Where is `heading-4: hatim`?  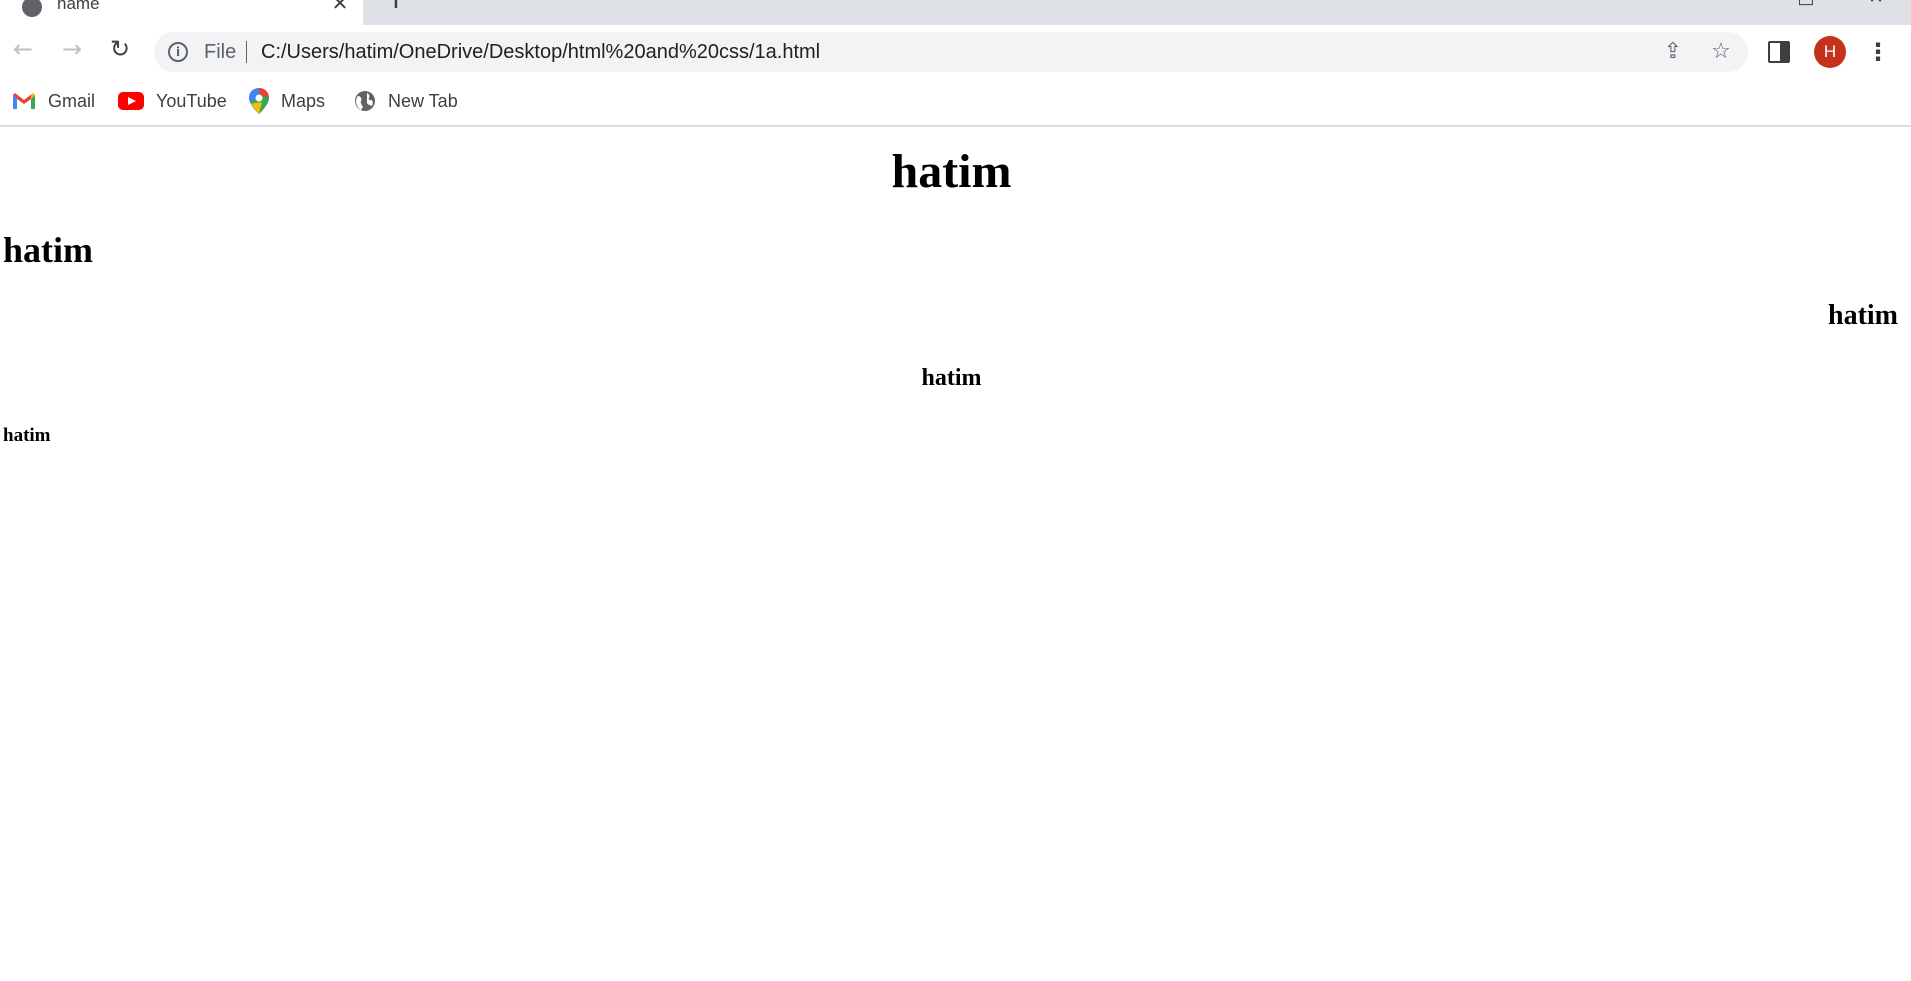
heading-4: hatim is located at coordinates (951, 378).